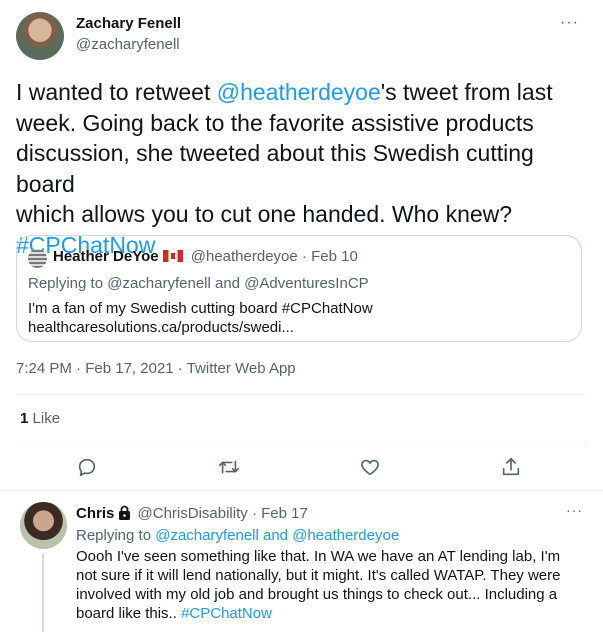  Describe the element at coordinates (125, 512) in the screenshot. I see `lock-icon` at that location.